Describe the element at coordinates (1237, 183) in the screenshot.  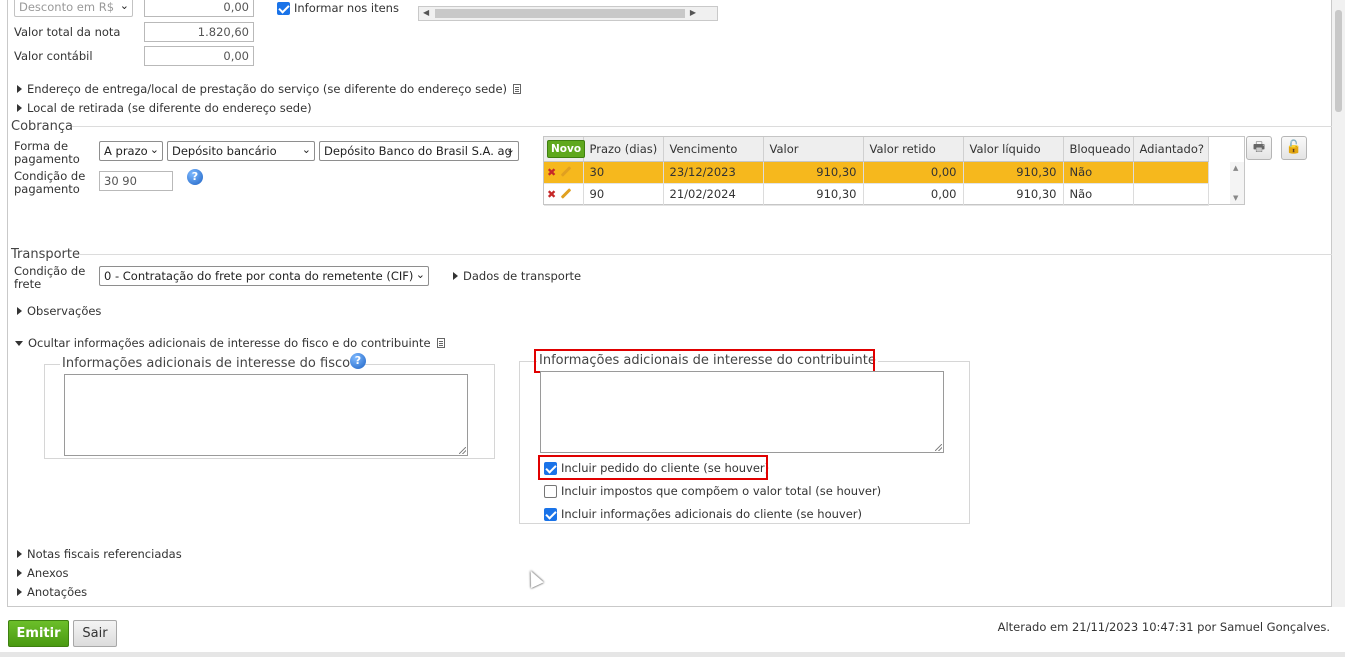
I see `grid-scrollbar: ▲ ▼` at that location.